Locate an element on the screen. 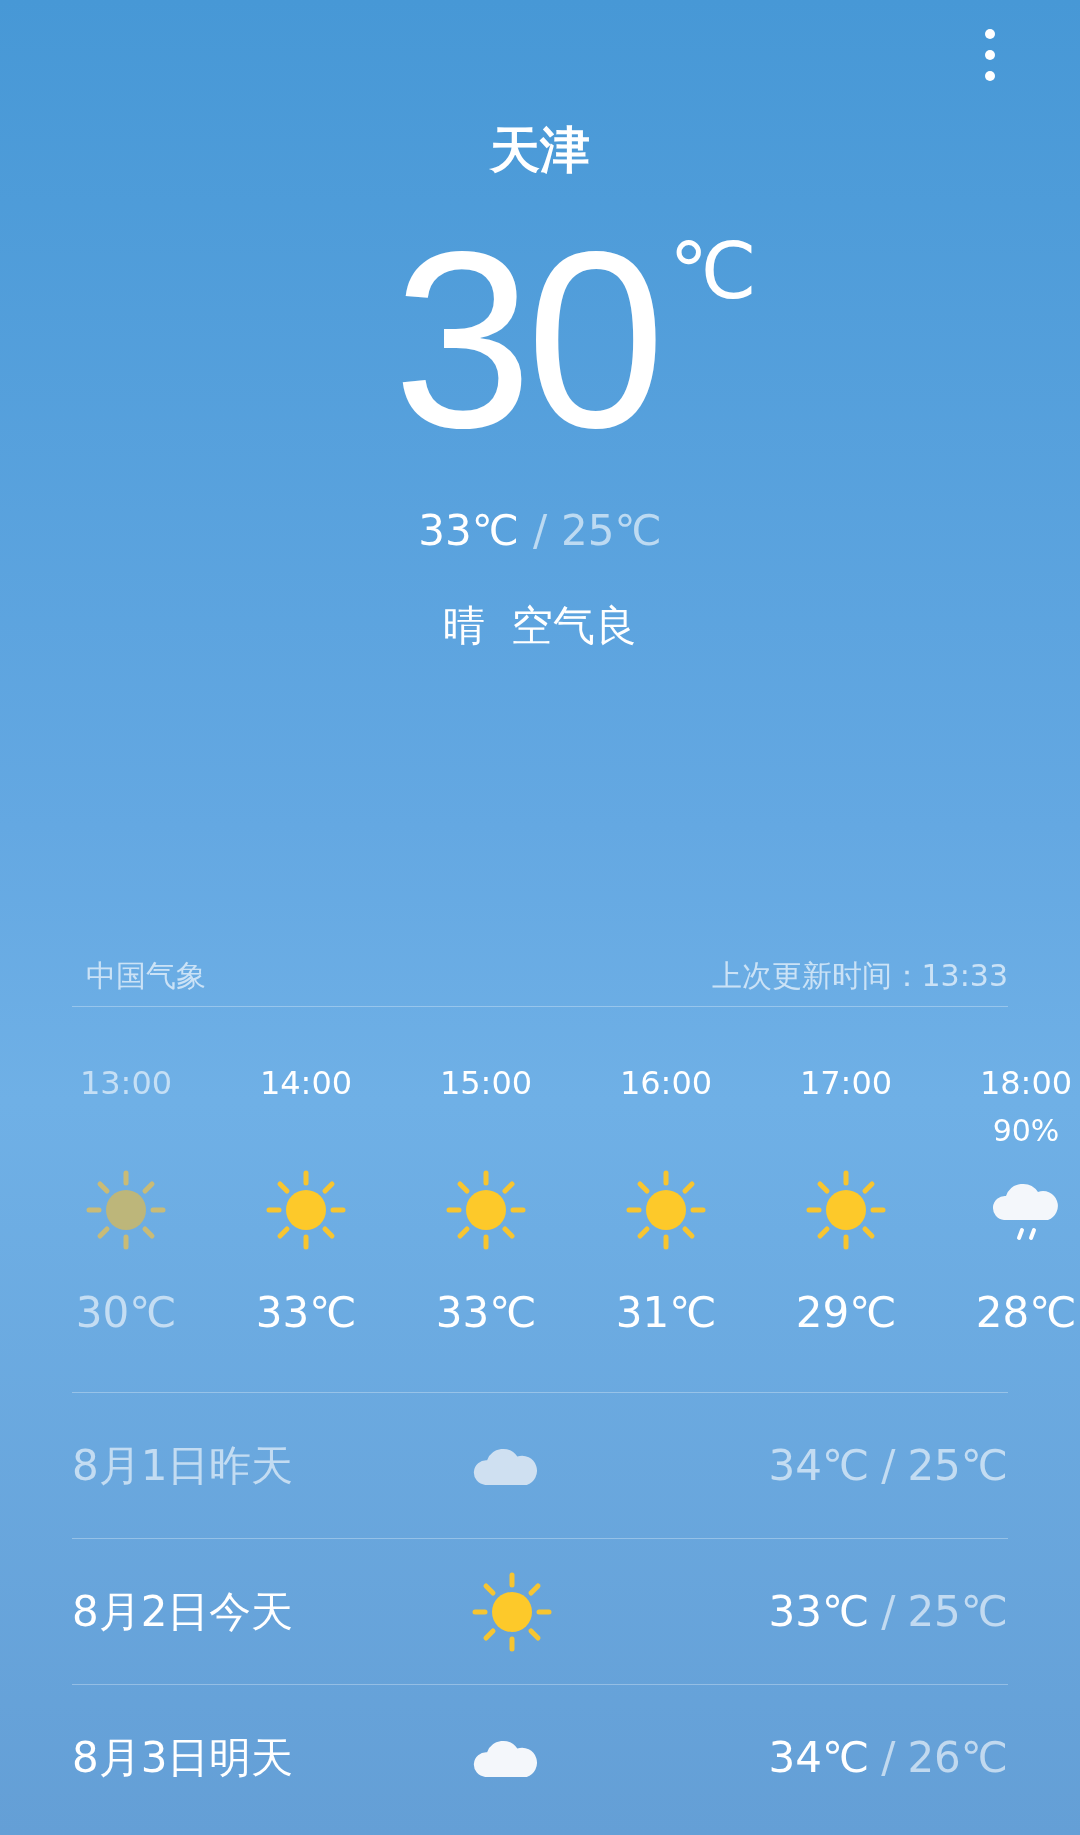 Image resolution: width=1080 pixels, height=1835 pixels. hour-time: 16:00 is located at coordinates (666, 1083).